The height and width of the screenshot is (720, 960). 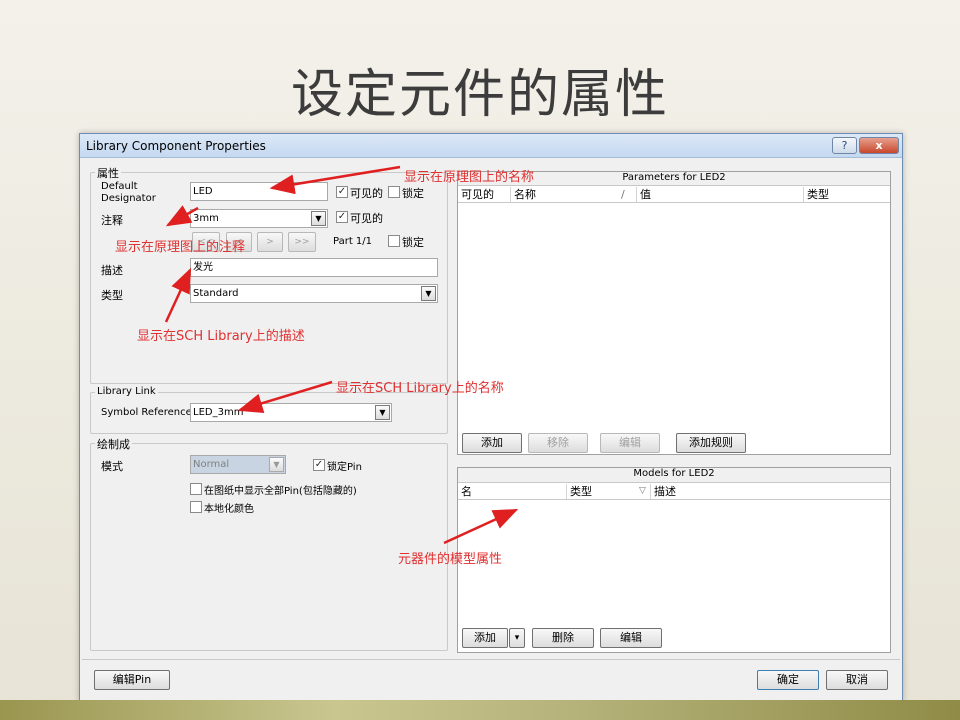 What do you see at coordinates (450, 559) in the screenshot?
I see `models-annotation: 元器件的模型属性` at bounding box center [450, 559].